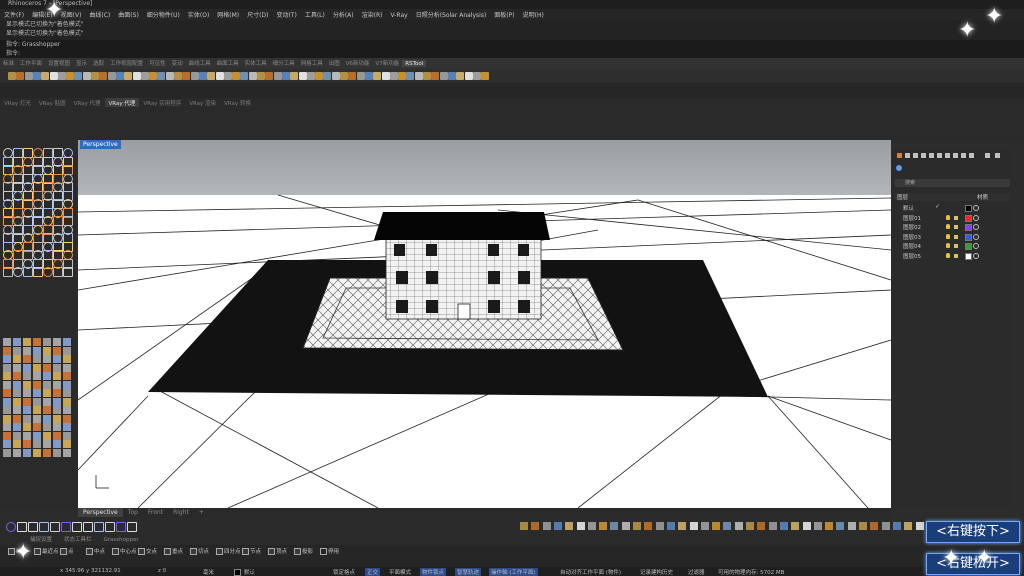 The height and width of the screenshot is (576, 1024). What do you see at coordinates (100, 512) in the screenshot?
I see `viewport-tab-perspective: Perspective` at bounding box center [100, 512].